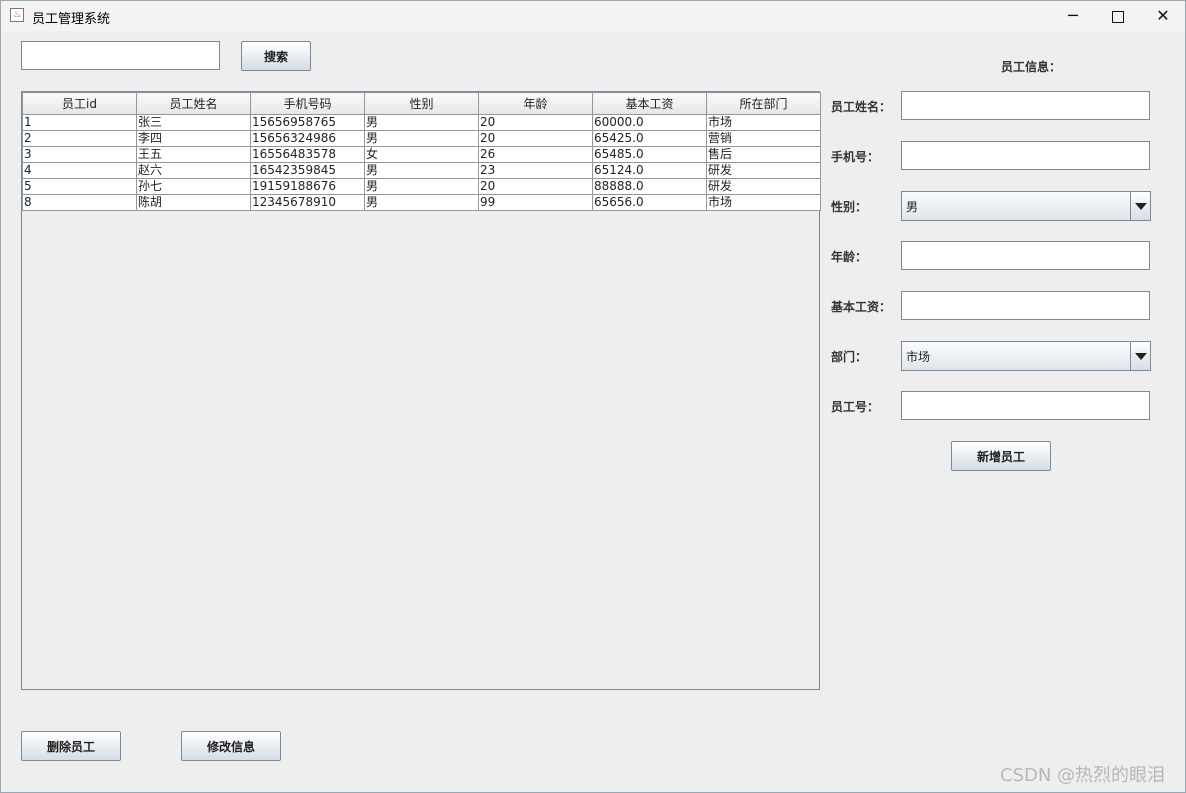 The height and width of the screenshot is (793, 1186). What do you see at coordinates (649, 103) in the screenshot?
I see `col-header-salary: 基本工资` at bounding box center [649, 103].